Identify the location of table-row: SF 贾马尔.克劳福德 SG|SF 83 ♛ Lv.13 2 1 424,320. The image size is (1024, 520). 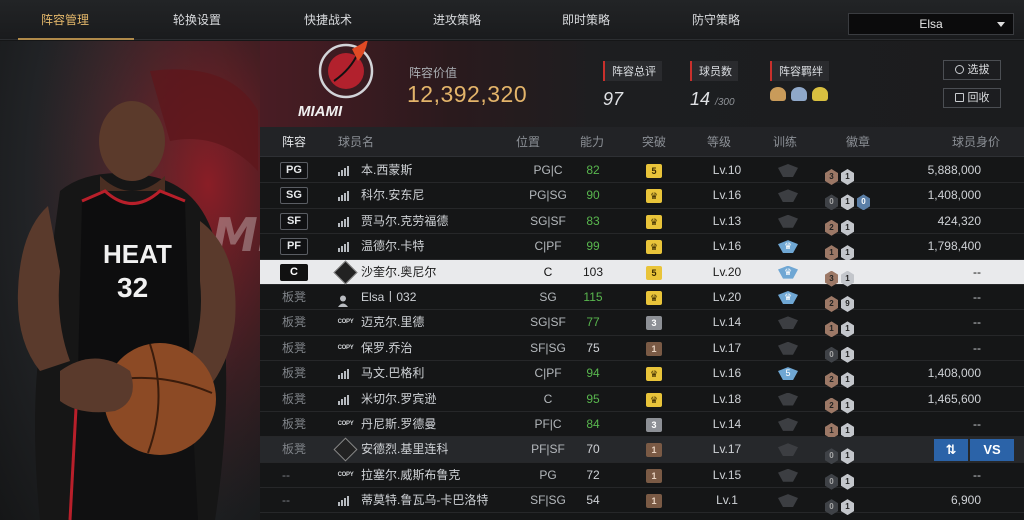
(642, 222).